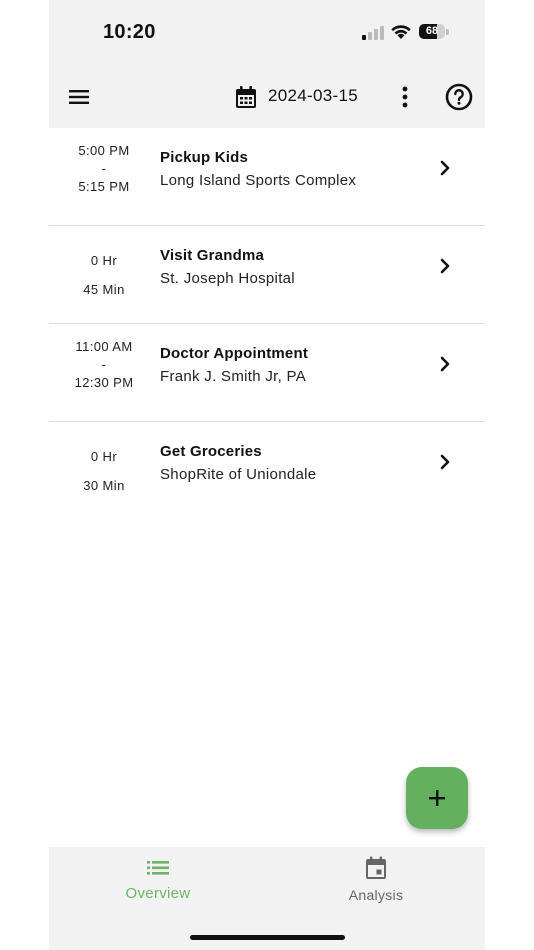 This screenshot has width=534, height=950. I want to click on event-time: 11:00 AM - 12:30 PM, so click(104, 372).